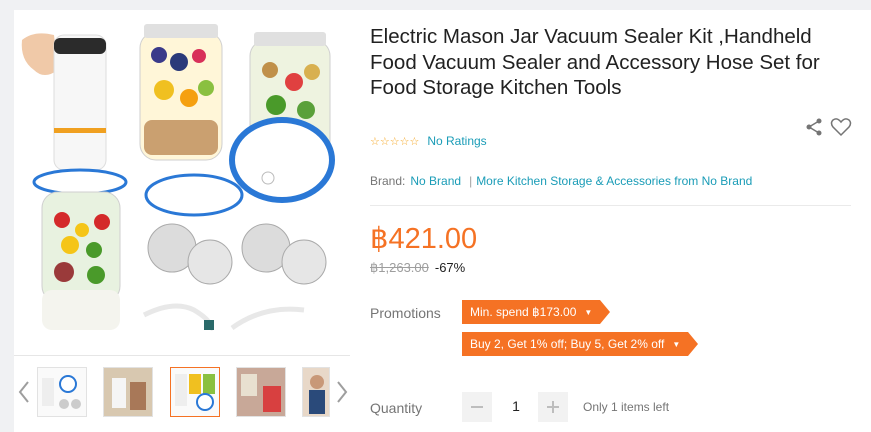 This screenshot has width=871, height=432. What do you see at coordinates (182, 355) in the screenshot?
I see `gallery-divider` at bounding box center [182, 355].